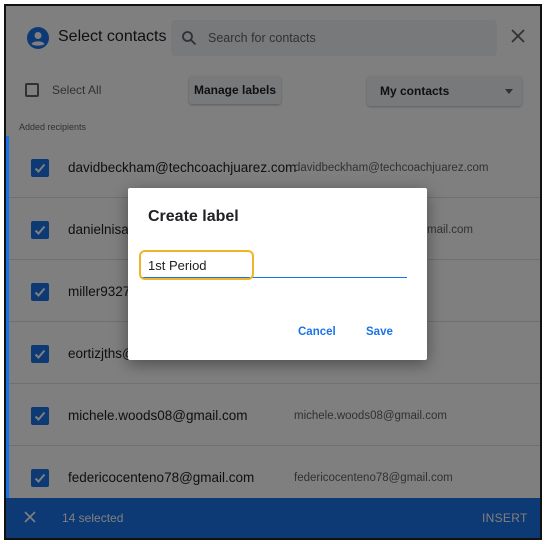 This screenshot has width=548, height=544. Describe the element at coordinates (317, 332) in the screenshot. I see `cancel-button: Cancel` at that location.